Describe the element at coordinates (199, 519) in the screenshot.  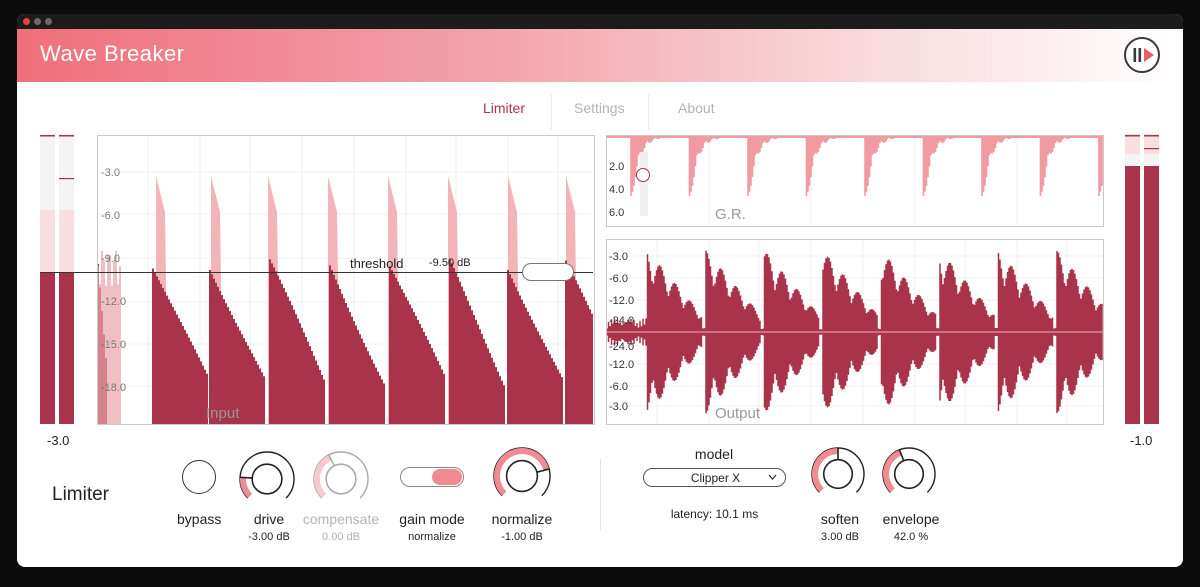
I see `bypass-label: bypass` at that location.